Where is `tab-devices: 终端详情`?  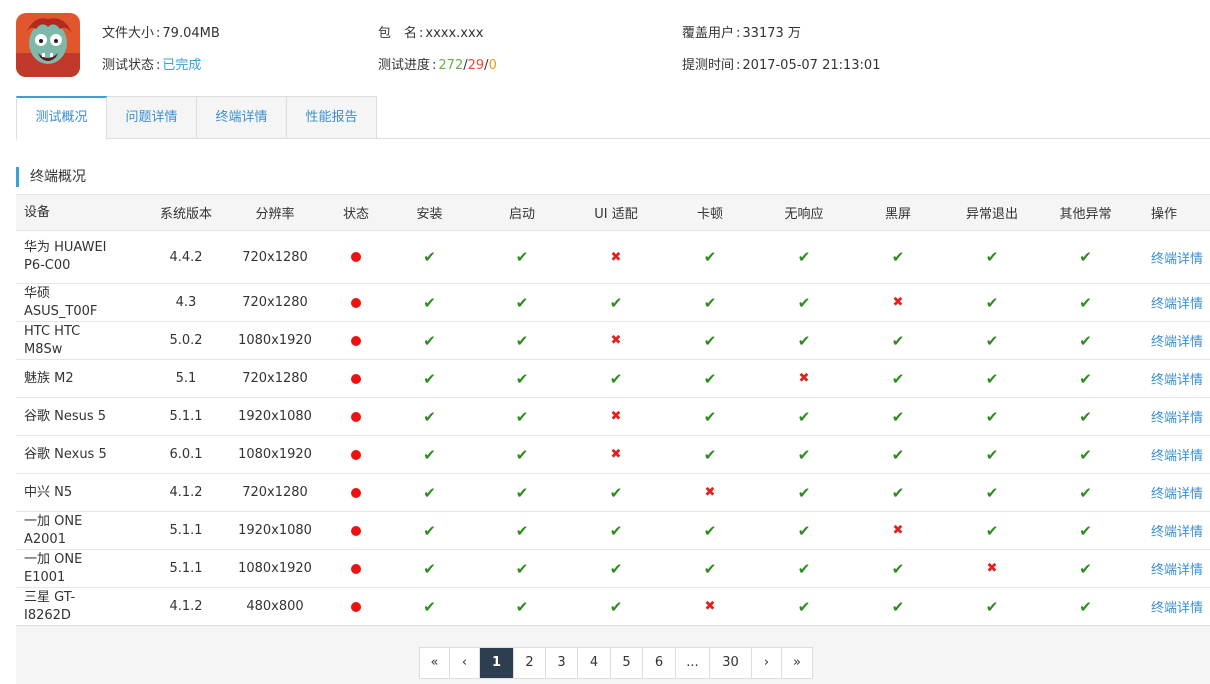
tab-devices: 终端详情 is located at coordinates (242, 117).